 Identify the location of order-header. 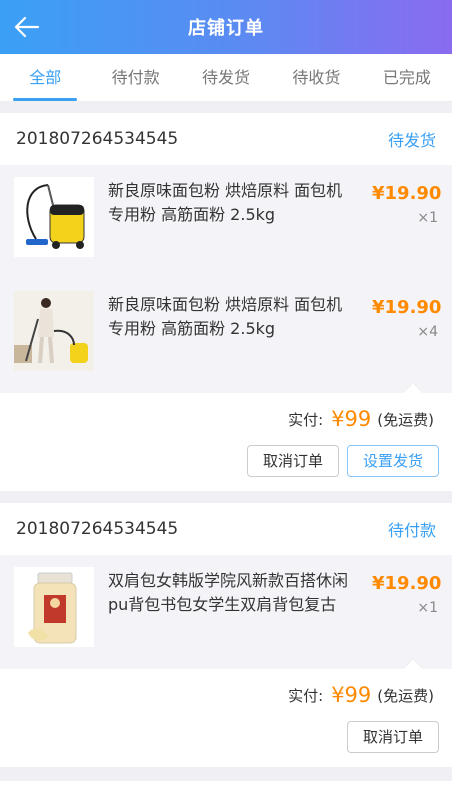
(226, 791).